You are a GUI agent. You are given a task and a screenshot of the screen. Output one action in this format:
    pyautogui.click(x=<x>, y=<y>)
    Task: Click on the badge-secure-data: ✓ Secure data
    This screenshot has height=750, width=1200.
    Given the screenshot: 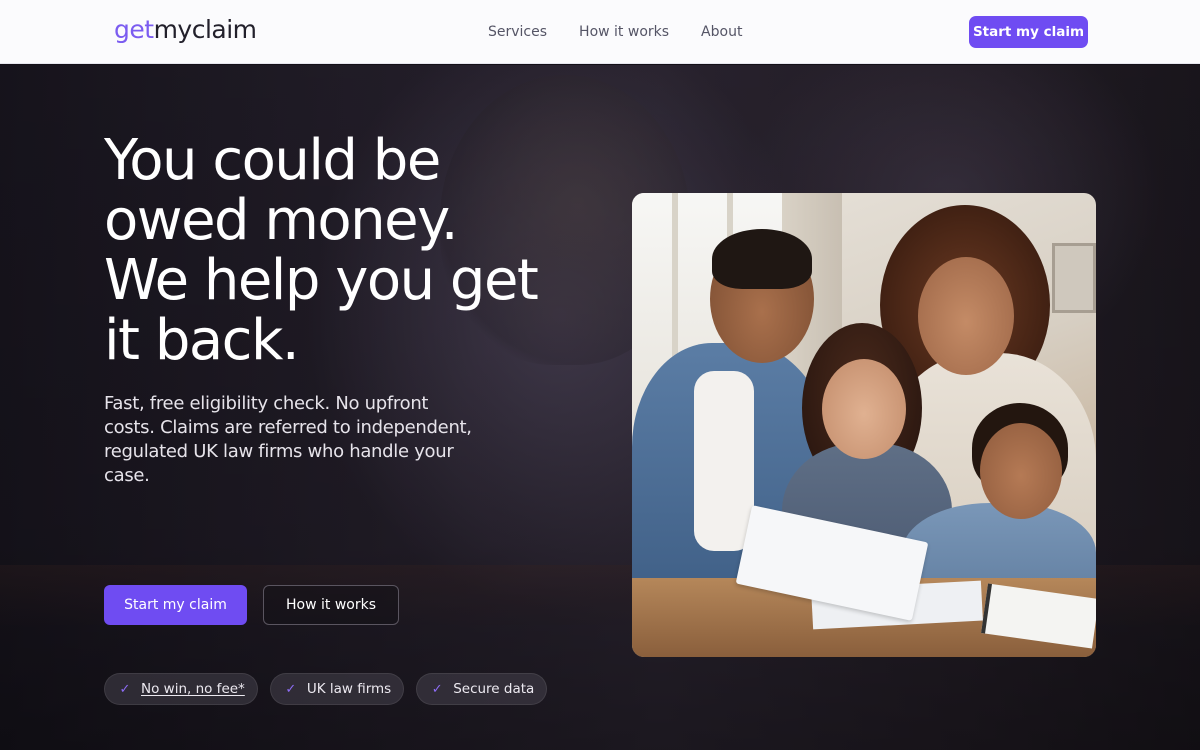 What is the action you would take?
    pyautogui.click(x=482, y=689)
    